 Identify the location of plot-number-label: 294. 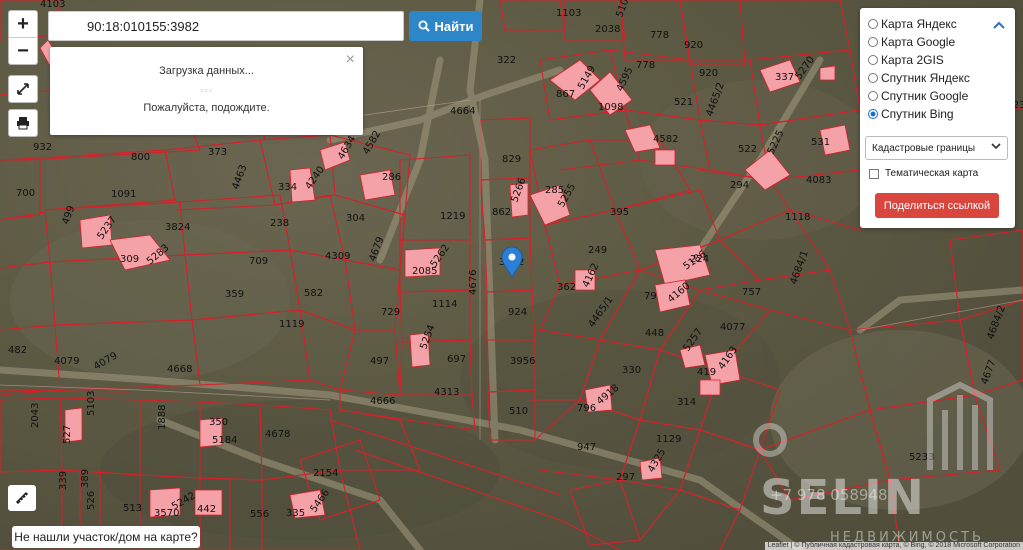
(739, 185).